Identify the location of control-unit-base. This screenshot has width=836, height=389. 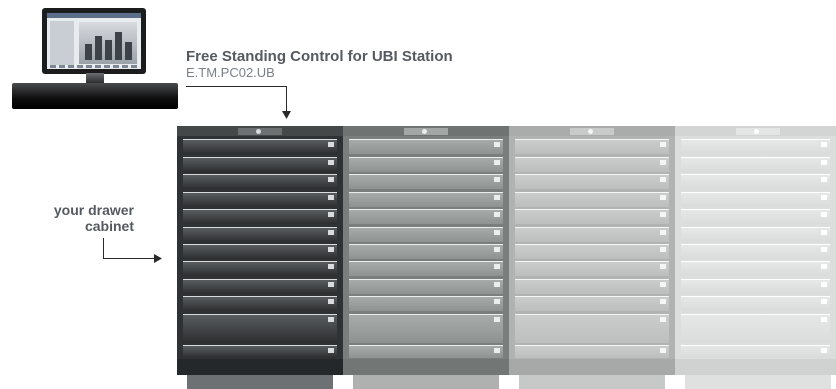
(95, 96).